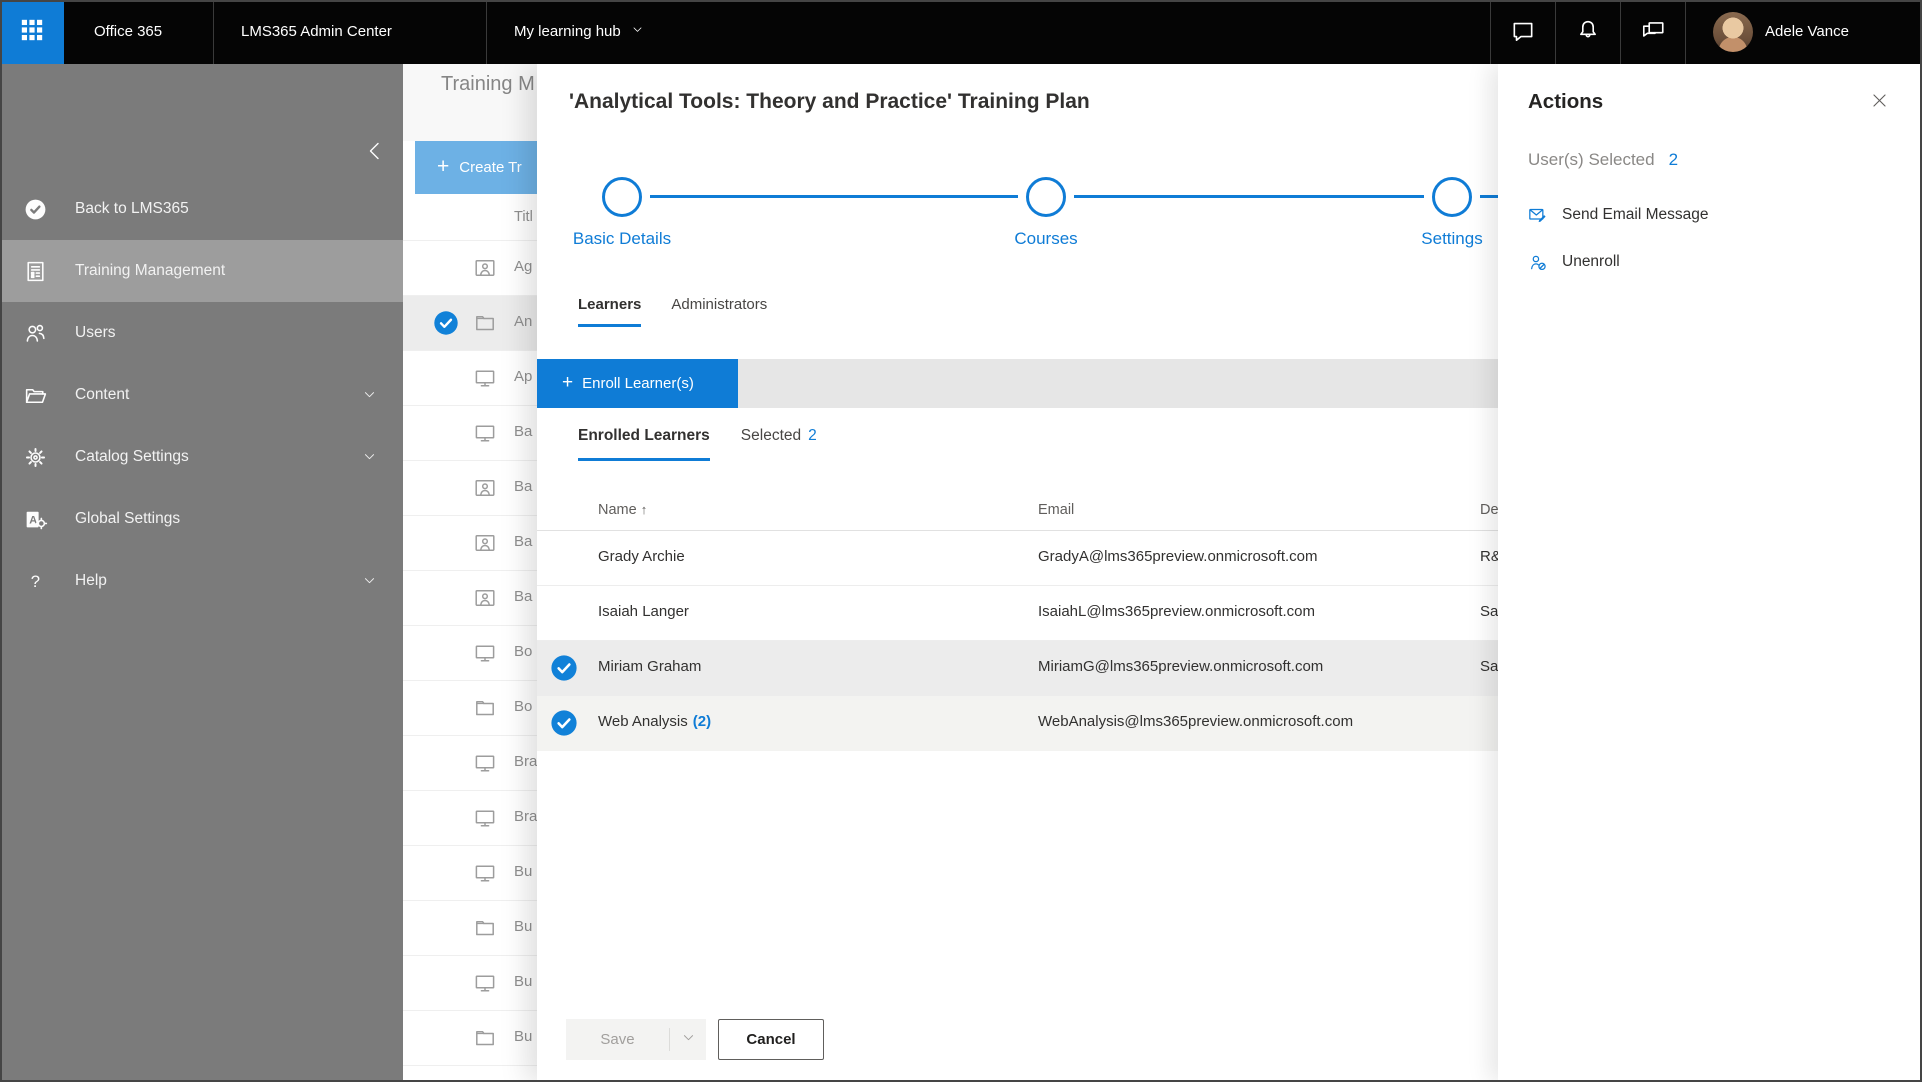 The width and height of the screenshot is (1922, 1082). Describe the element at coordinates (1618, 215) in the screenshot. I see `send-email-message-action: Send Email Message` at that location.